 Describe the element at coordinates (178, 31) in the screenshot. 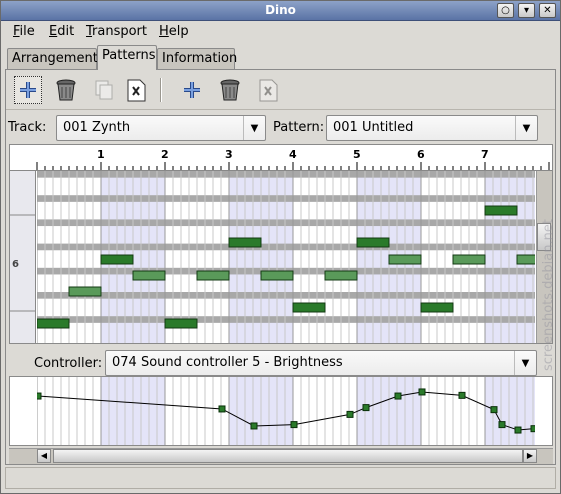

I see `menu-help-rest: elp` at that location.